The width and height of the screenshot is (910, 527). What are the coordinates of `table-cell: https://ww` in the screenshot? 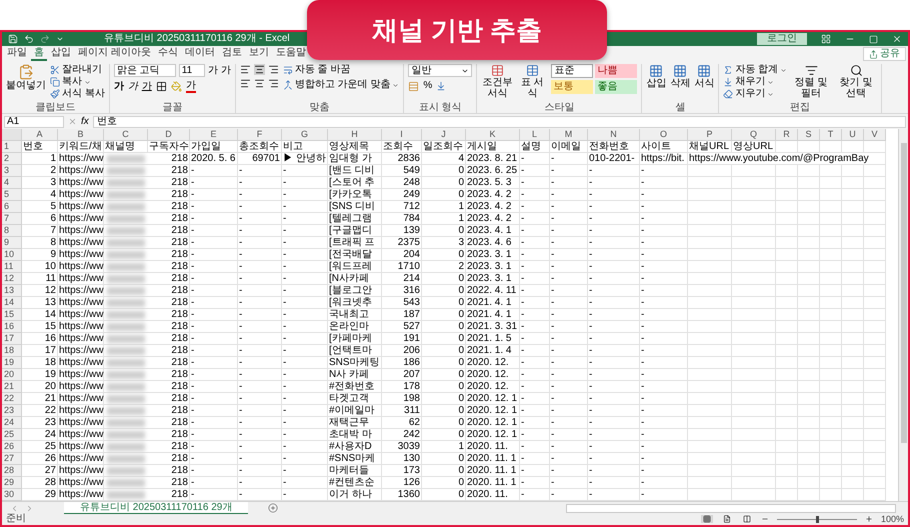 It's located at (81, 290).